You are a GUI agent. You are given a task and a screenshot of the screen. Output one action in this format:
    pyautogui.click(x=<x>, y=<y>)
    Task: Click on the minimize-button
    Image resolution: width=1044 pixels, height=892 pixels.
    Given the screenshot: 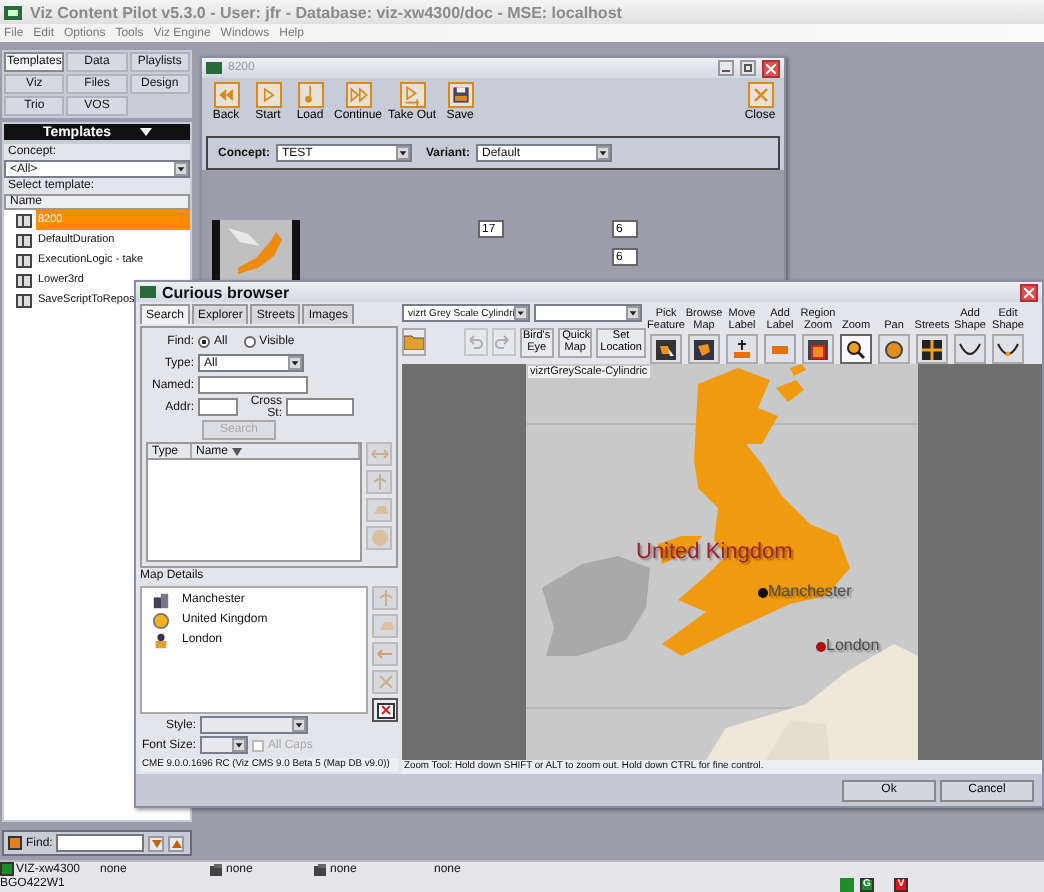 What is the action you would take?
    pyautogui.click(x=726, y=68)
    